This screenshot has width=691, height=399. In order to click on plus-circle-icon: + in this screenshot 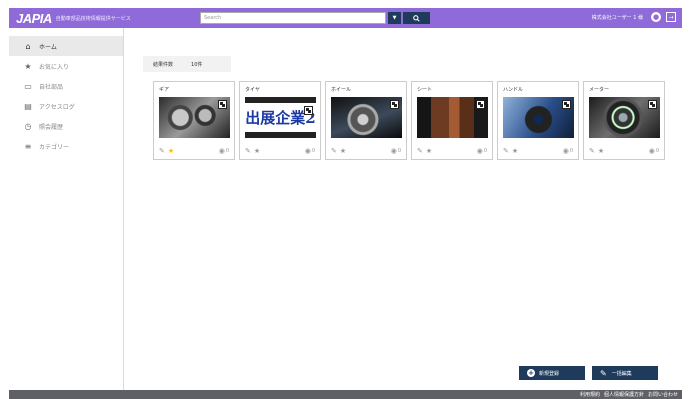, I will do `click(531, 373)`.